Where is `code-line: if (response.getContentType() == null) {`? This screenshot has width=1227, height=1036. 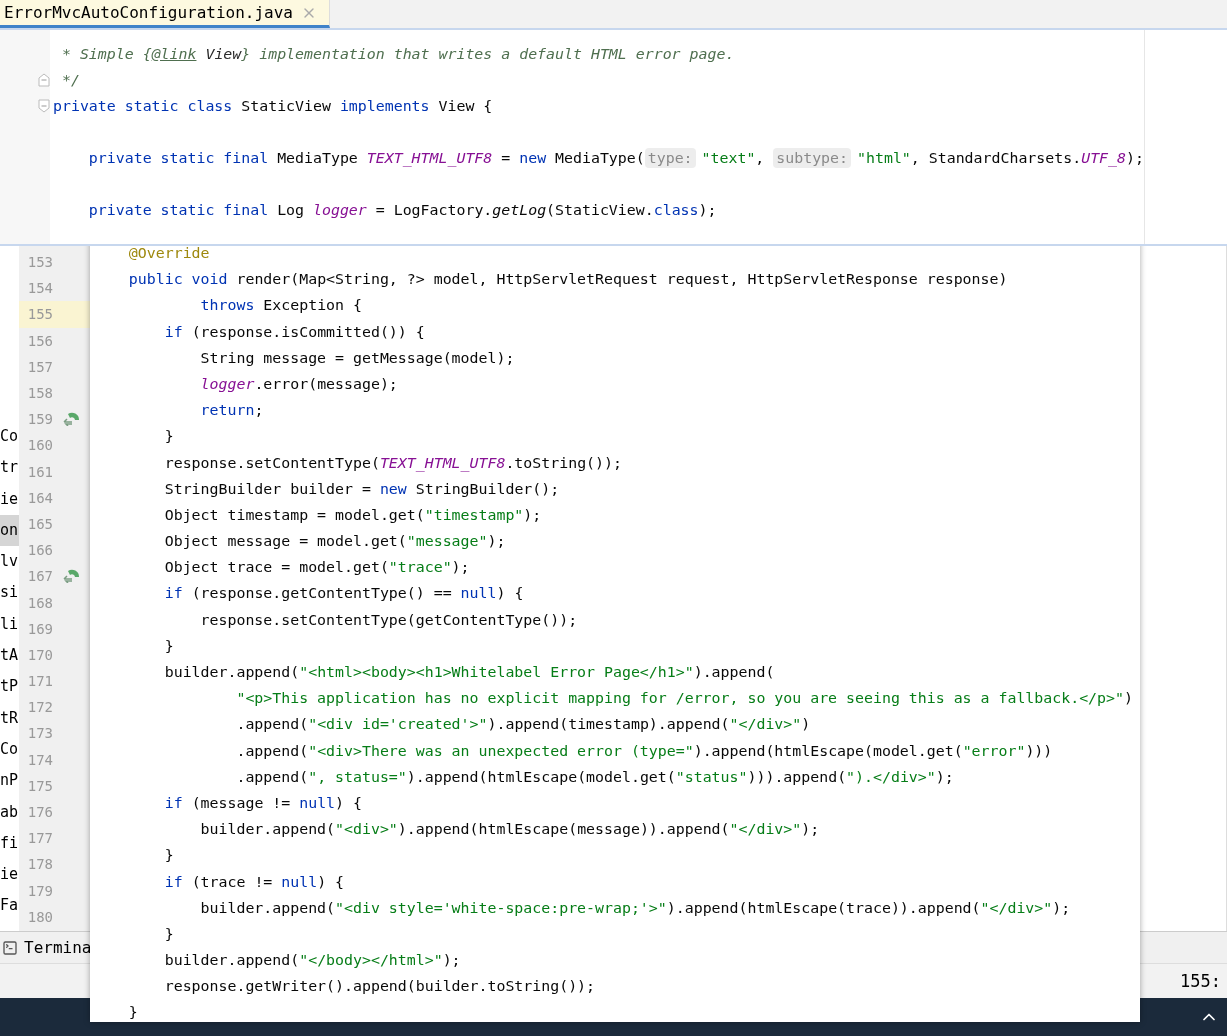
code-line: if (response.getContentType() == null) { is located at coordinates (344, 594).